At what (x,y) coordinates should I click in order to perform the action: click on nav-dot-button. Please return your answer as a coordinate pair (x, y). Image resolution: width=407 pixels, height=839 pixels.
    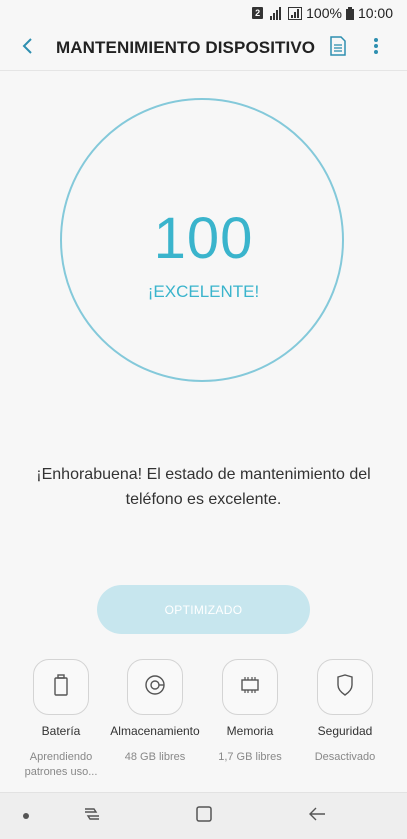
    Looking at the image, I should click on (26, 816).